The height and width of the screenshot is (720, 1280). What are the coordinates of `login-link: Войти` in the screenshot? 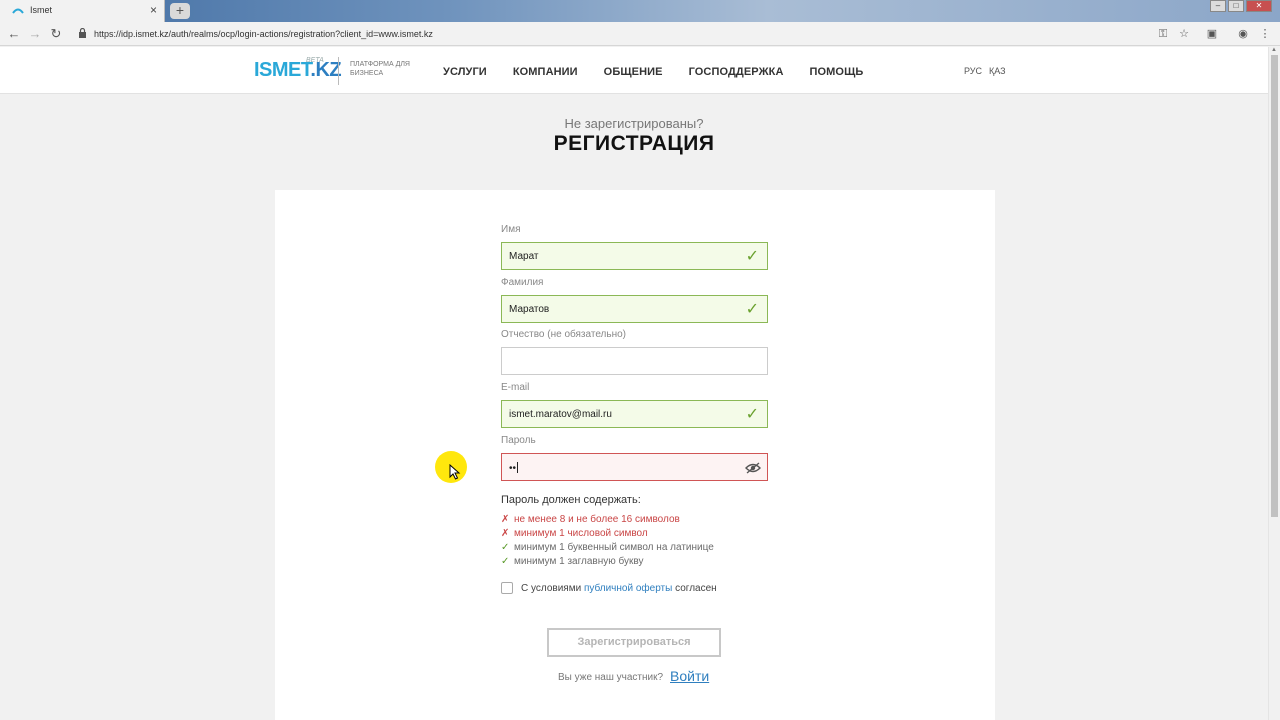 It's located at (689, 676).